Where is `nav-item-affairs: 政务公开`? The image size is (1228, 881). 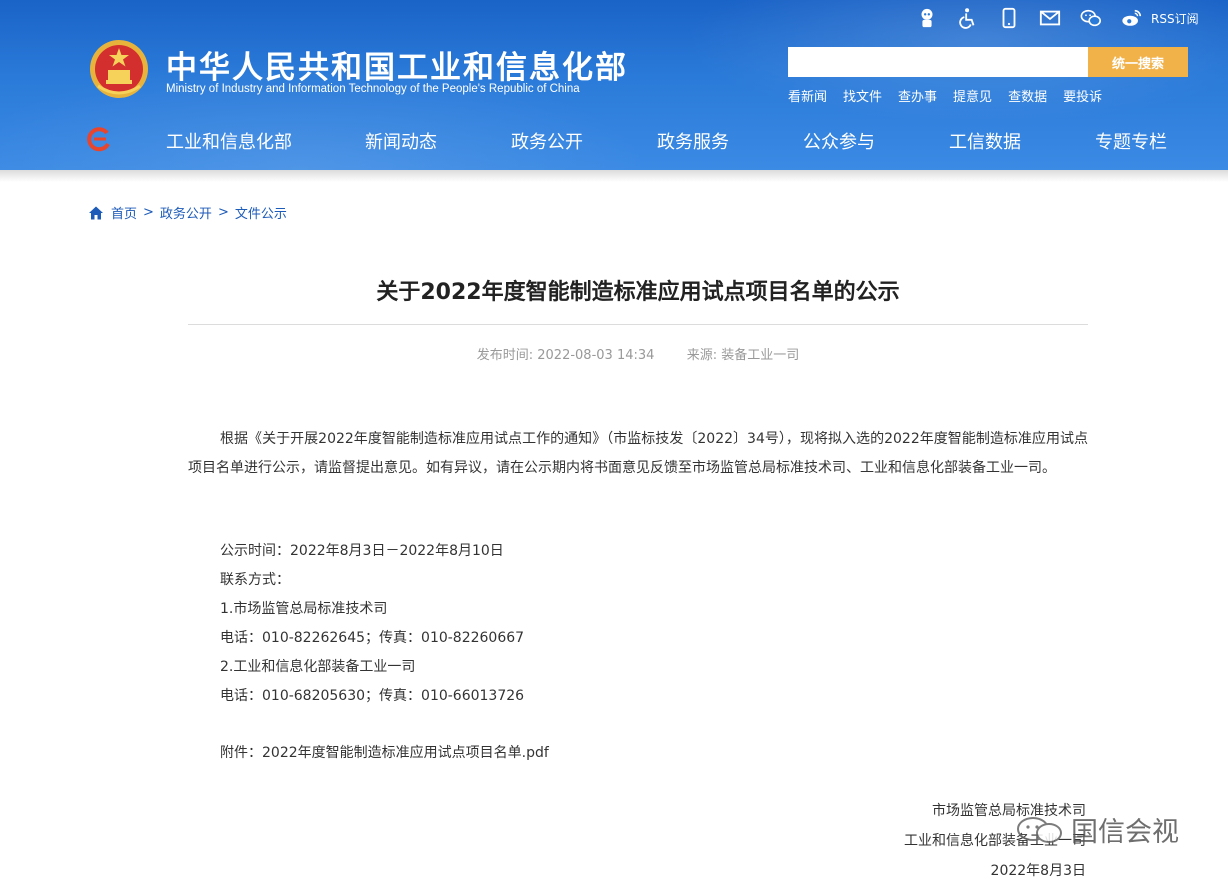 nav-item-affairs: 政务公开 is located at coordinates (547, 141).